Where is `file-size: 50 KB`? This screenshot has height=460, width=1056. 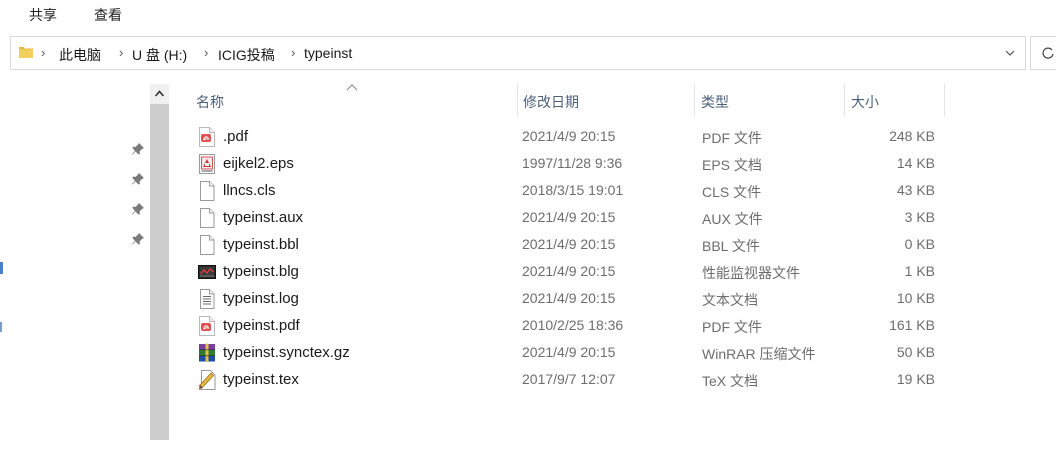 file-size: 50 KB is located at coordinates (915, 352).